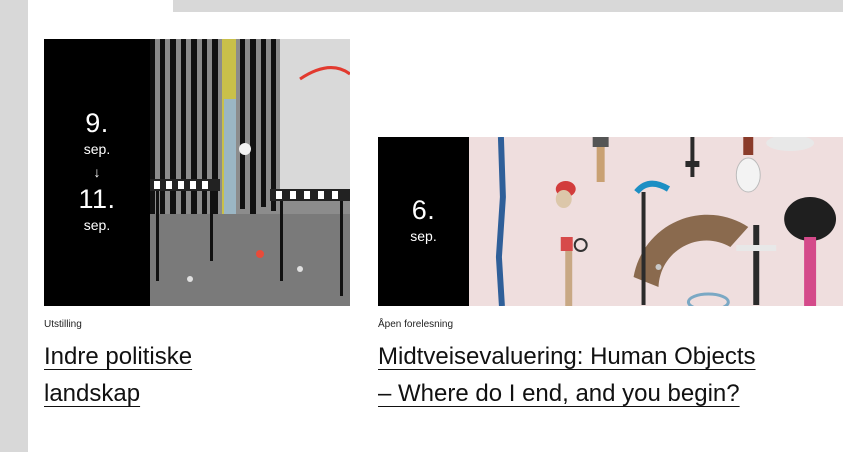  Describe the element at coordinates (118, 356) in the screenshot. I see `event-title-line-1: Indre politiske` at that location.